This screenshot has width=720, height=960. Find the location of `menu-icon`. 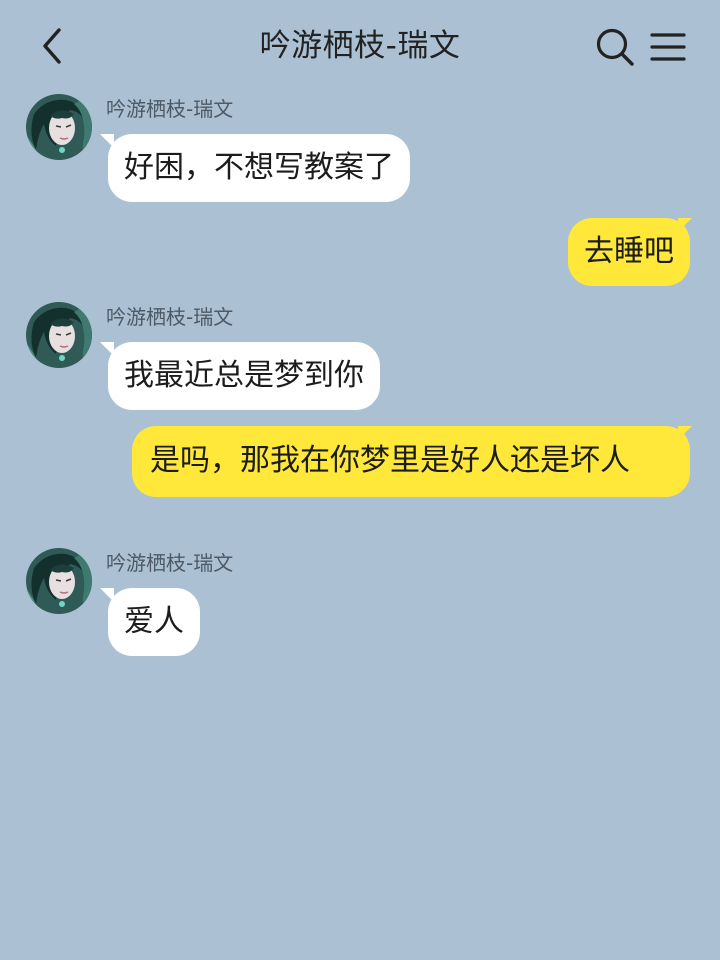

menu-icon is located at coordinates (668, 47).